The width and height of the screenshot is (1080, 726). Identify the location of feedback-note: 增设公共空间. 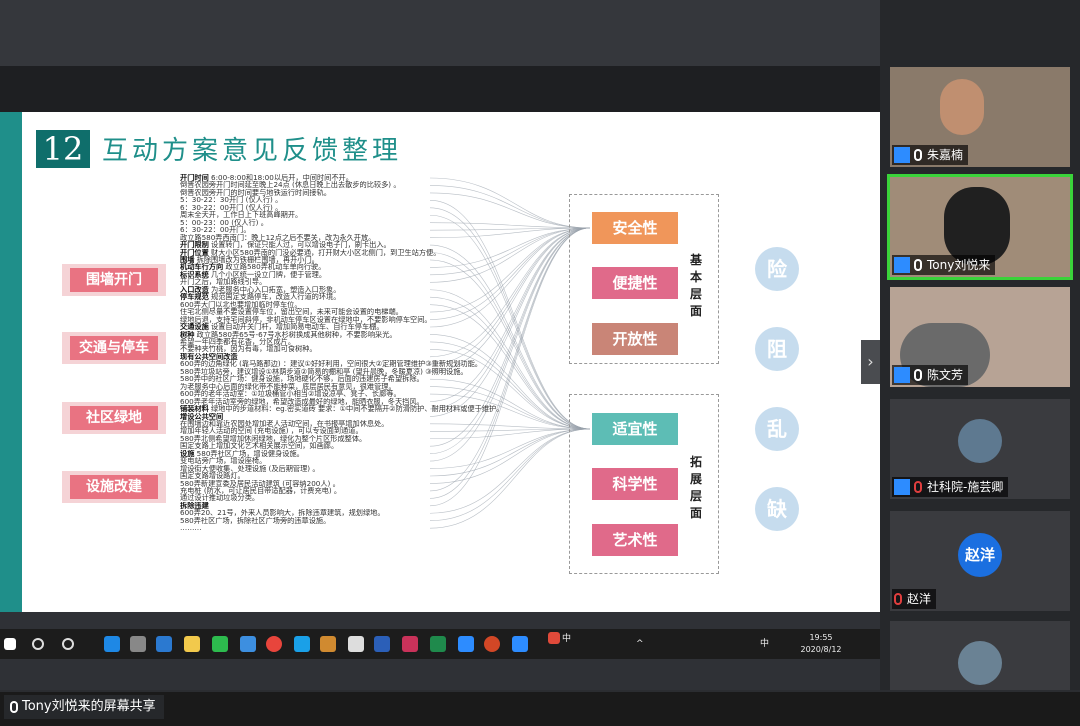
(340, 416).